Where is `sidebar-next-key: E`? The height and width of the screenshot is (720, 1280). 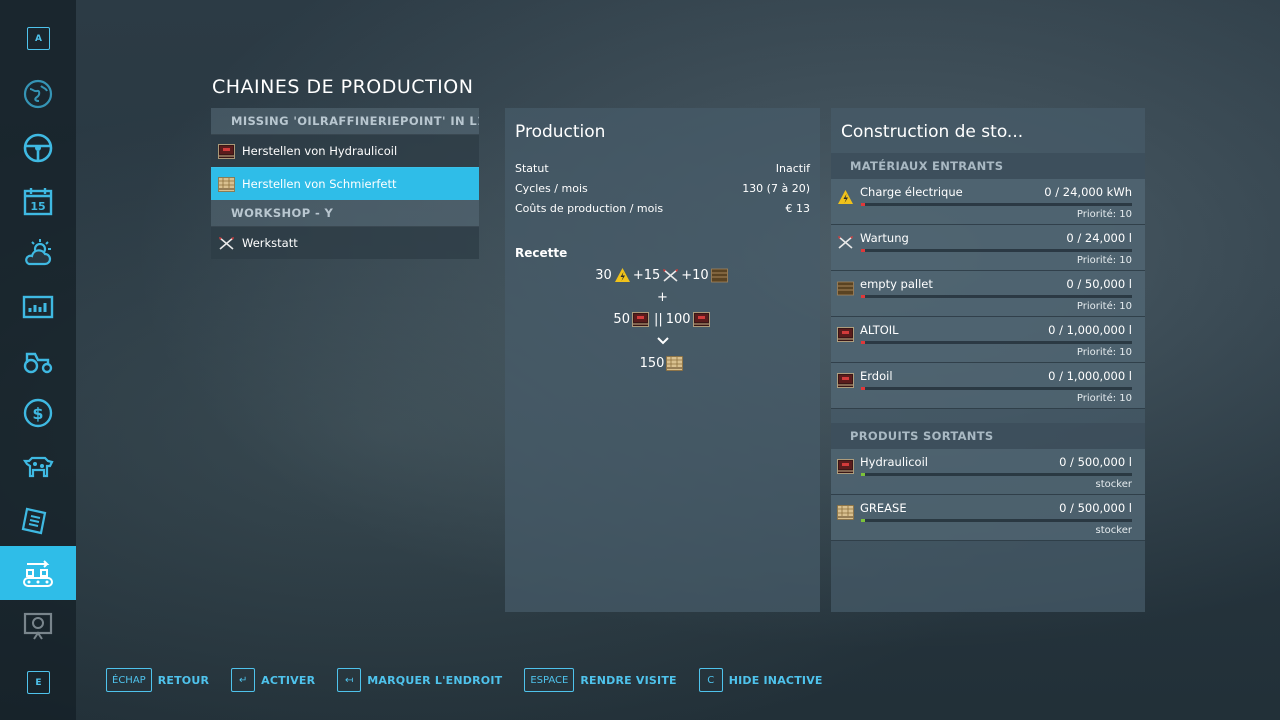 sidebar-next-key: E is located at coordinates (38, 682).